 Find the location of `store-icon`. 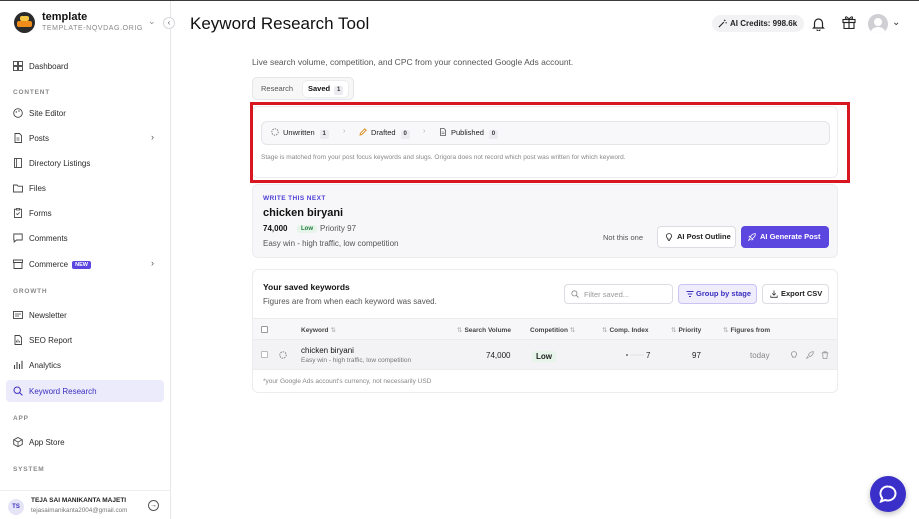

store-icon is located at coordinates (18, 264).